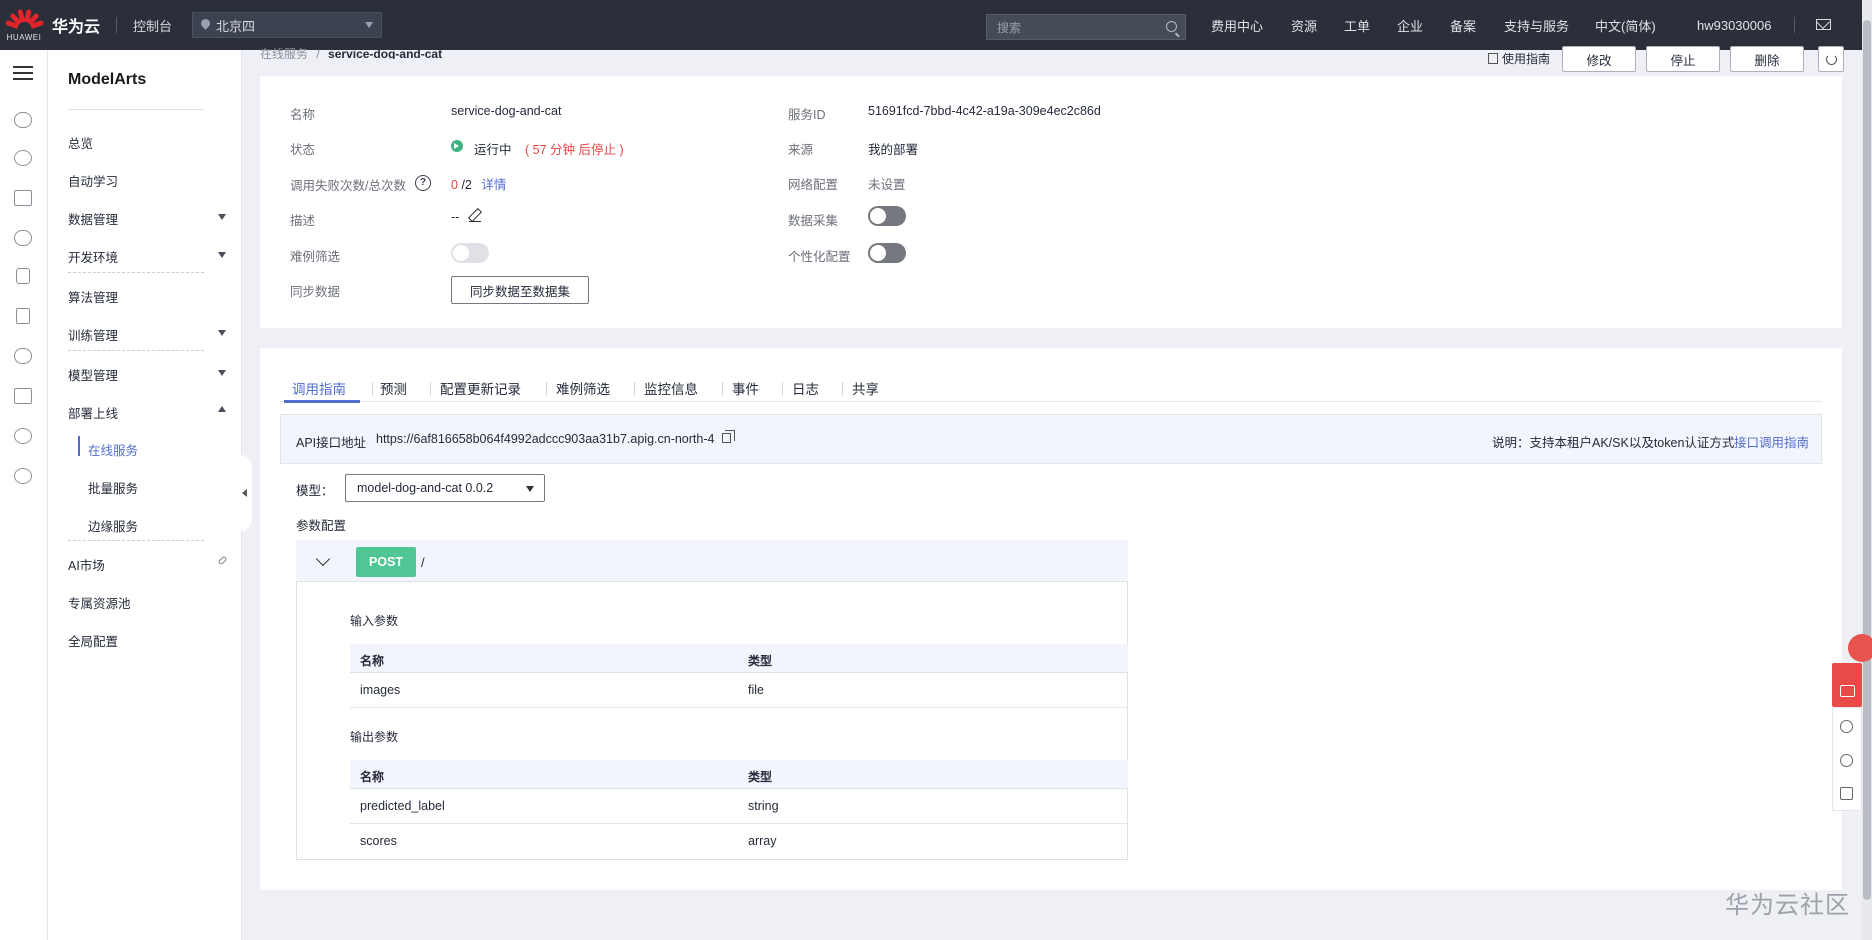 The image size is (1872, 940). What do you see at coordinates (374, 621) in the screenshot?
I see `input-params-title: 输入参数` at bounding box center [374, 621].